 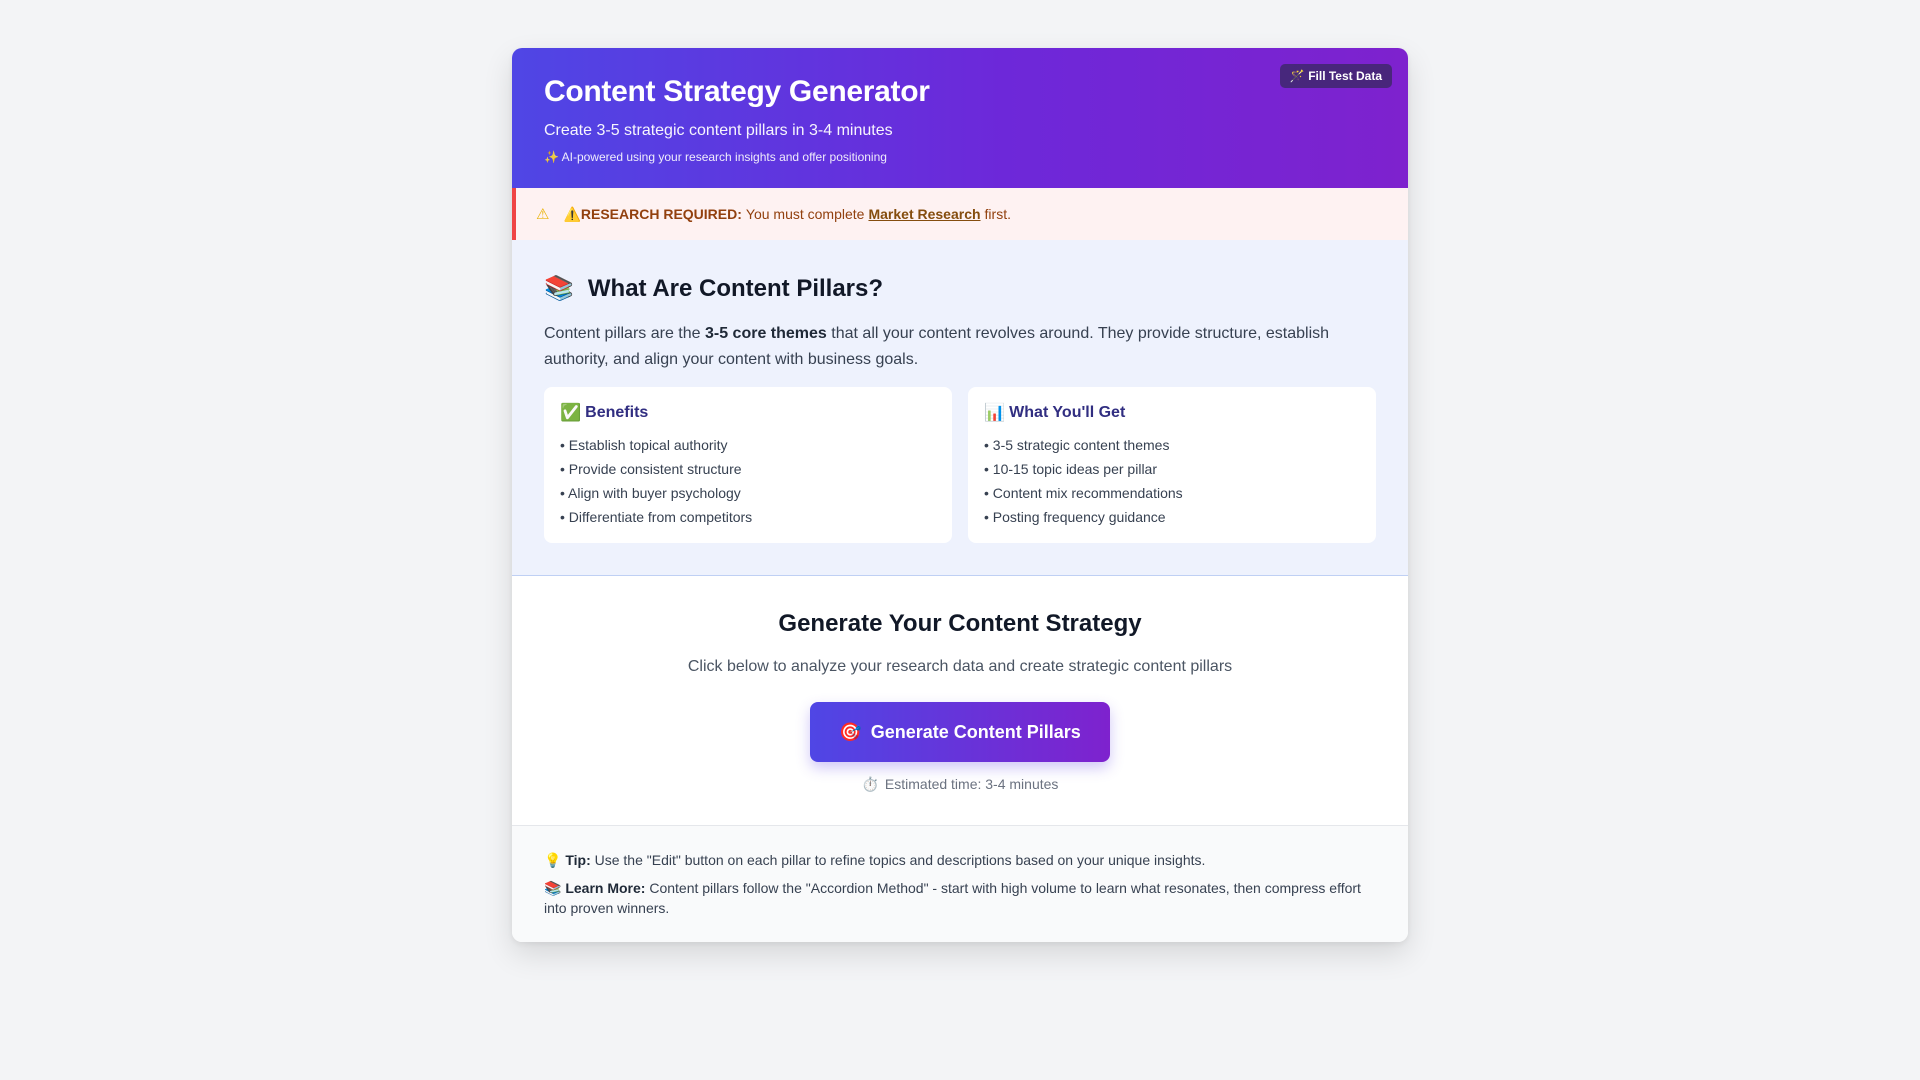 What do you see at coordinates (605, 888) in the screenshot?
I see `learn-more-label: Learn More:` at bounding box center [605, 888].